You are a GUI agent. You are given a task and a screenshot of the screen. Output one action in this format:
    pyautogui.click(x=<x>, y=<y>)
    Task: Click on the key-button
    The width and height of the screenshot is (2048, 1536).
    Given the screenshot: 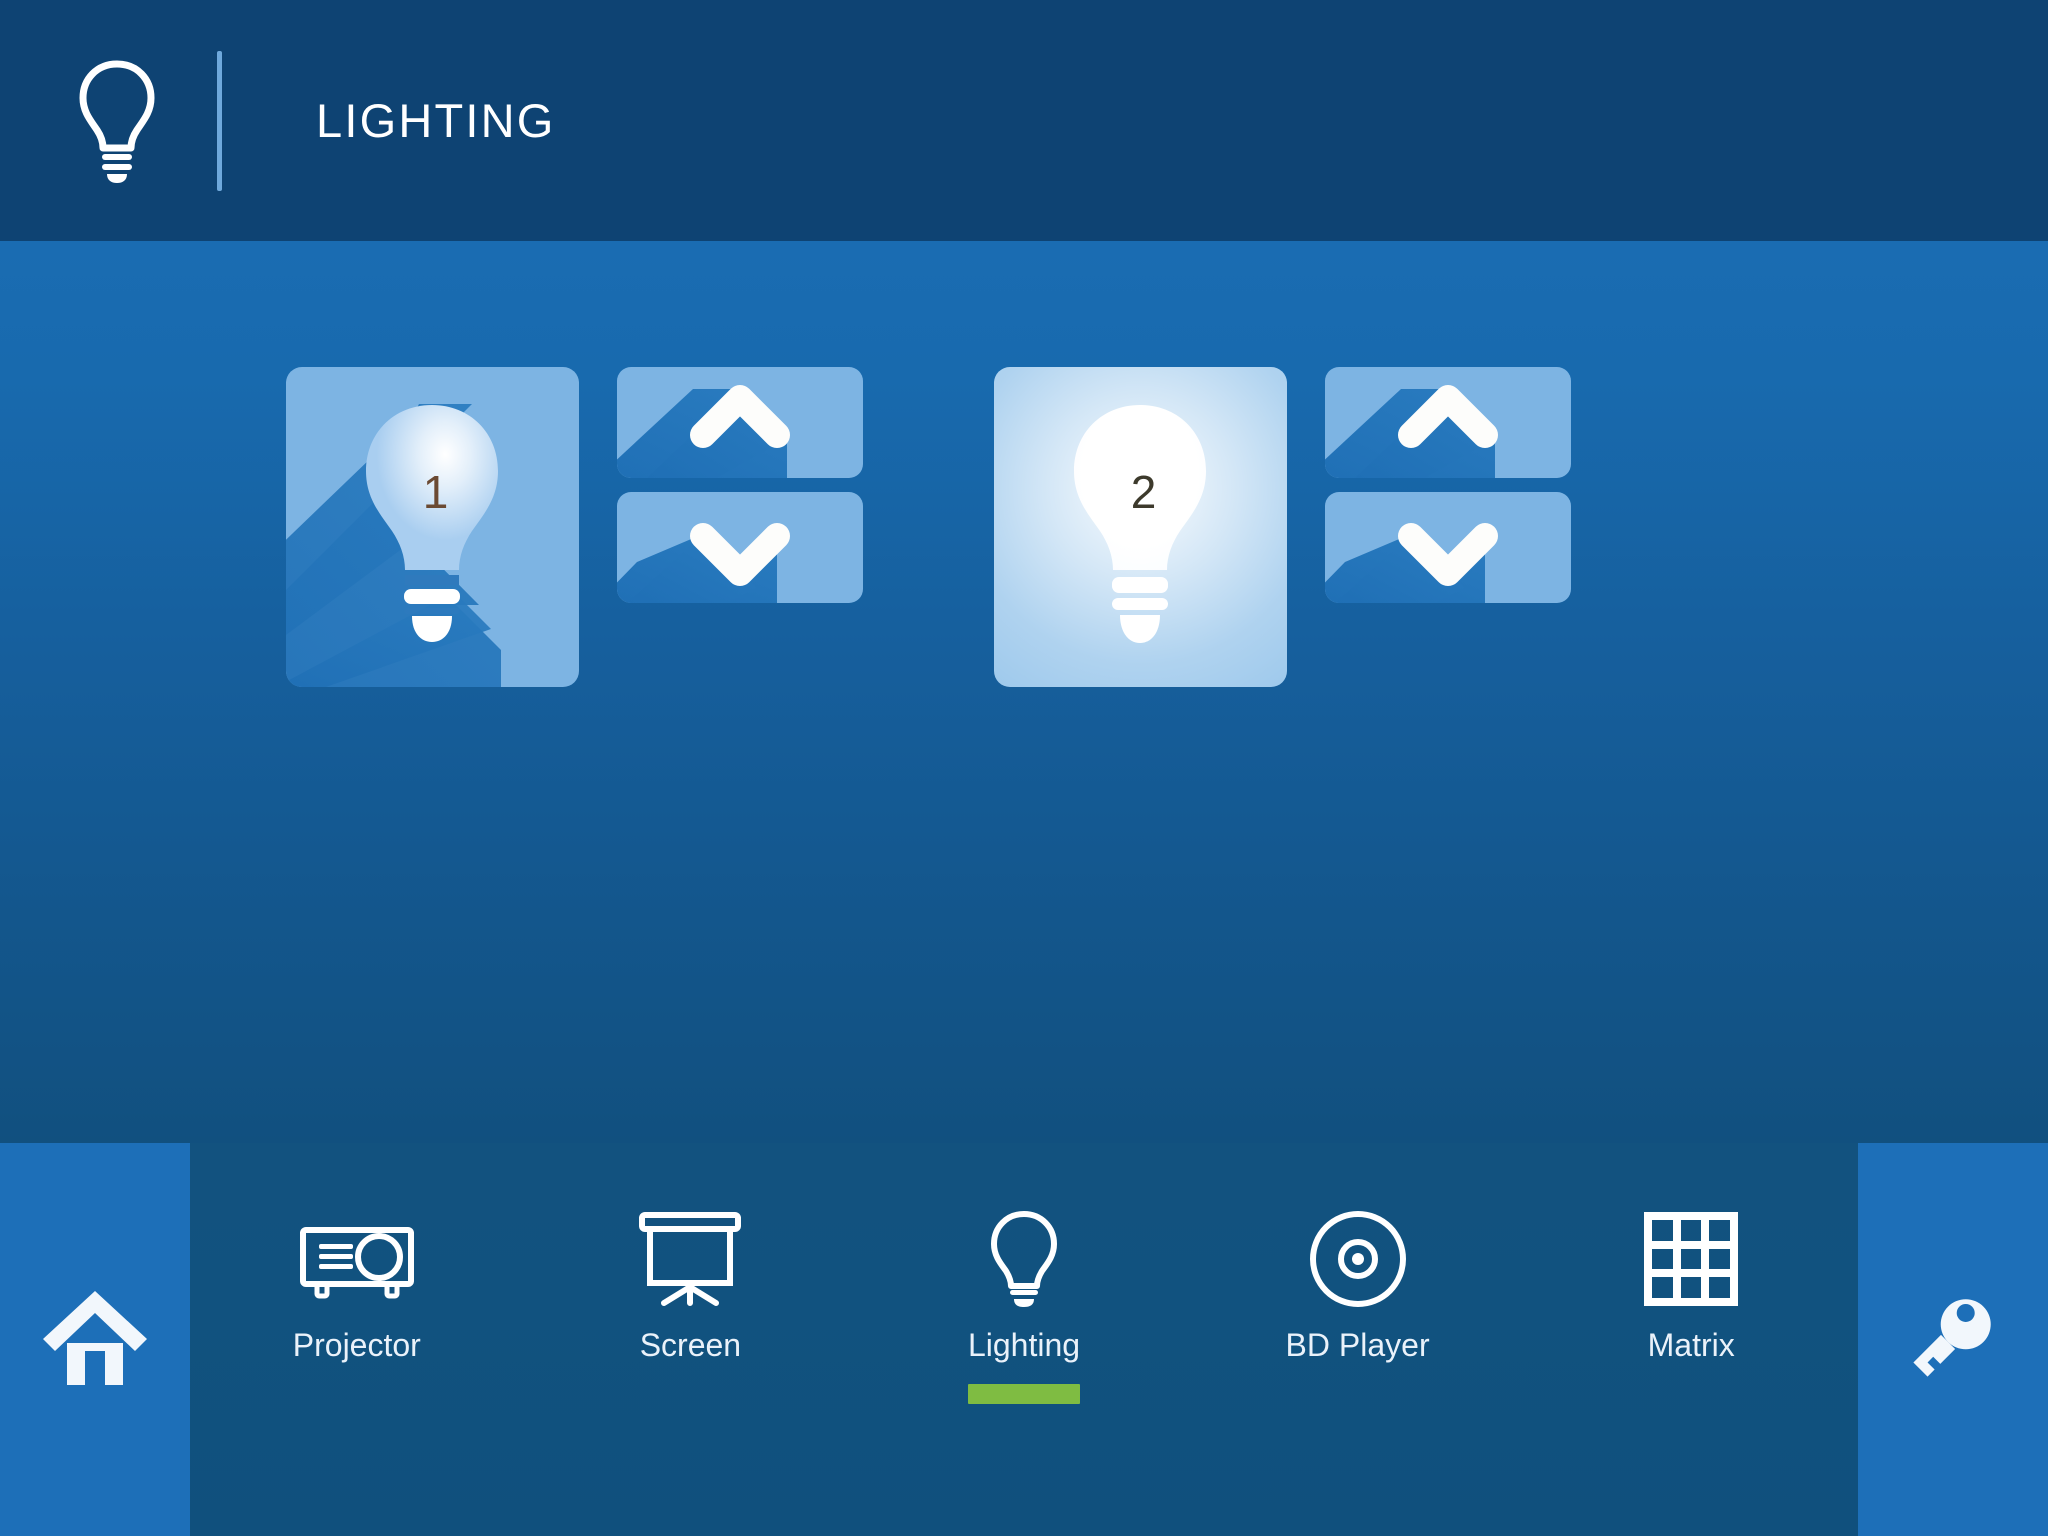 What is the action you would take?
    pyautogui.click(x=1953, y=1339)
    